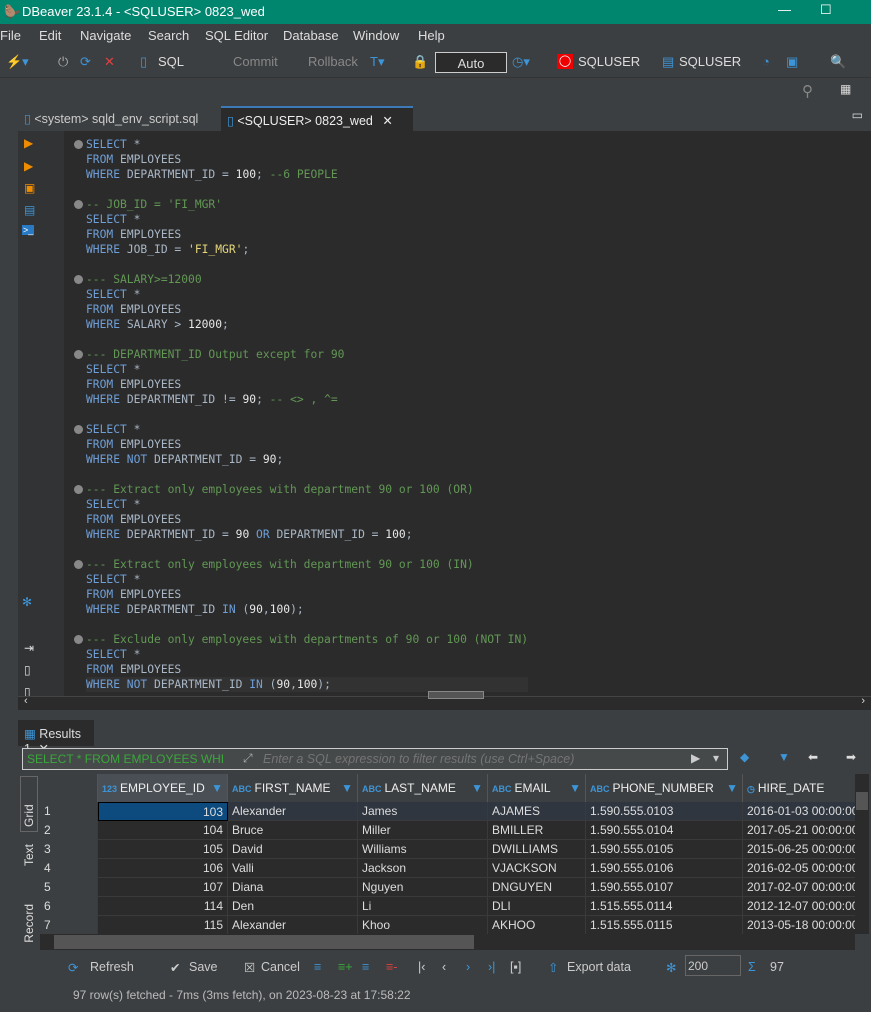  I want to click on transaction-mode-icon: T▾, so click(377, 62).